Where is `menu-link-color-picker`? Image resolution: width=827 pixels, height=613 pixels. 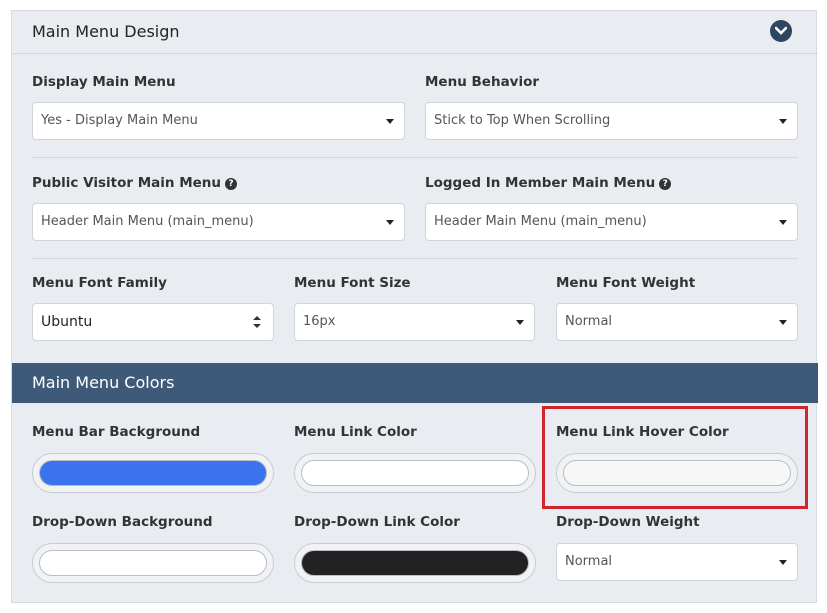
menu-link-color-picker is located at coordinates (415, 473).